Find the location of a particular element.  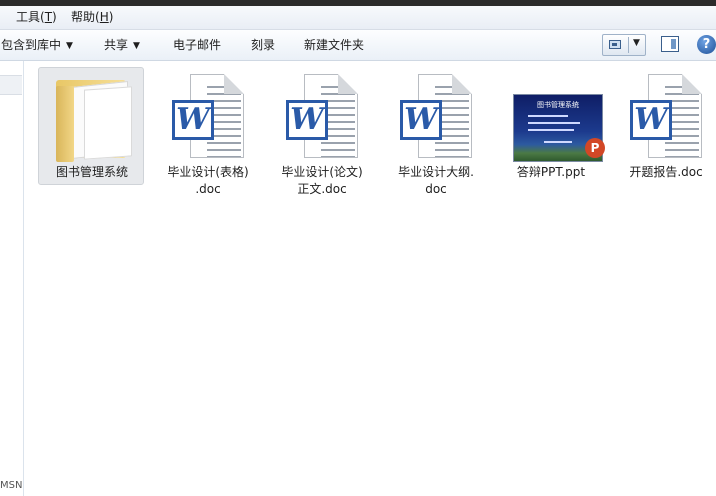

file-name: 图书管理系统 is located at coordinates (91, 172).